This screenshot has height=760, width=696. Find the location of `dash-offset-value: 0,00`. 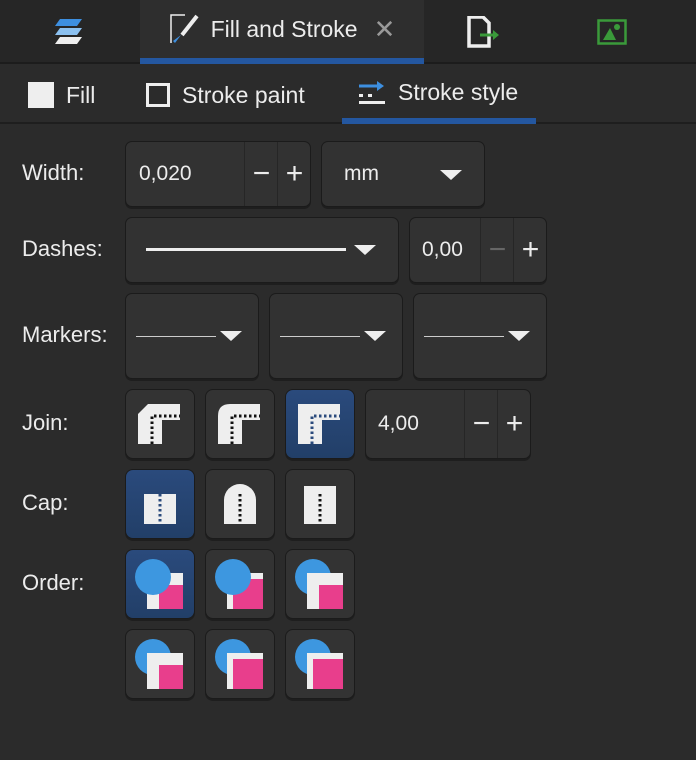

dash-offset-value: 0,00 is located at coordinates (442, 250).